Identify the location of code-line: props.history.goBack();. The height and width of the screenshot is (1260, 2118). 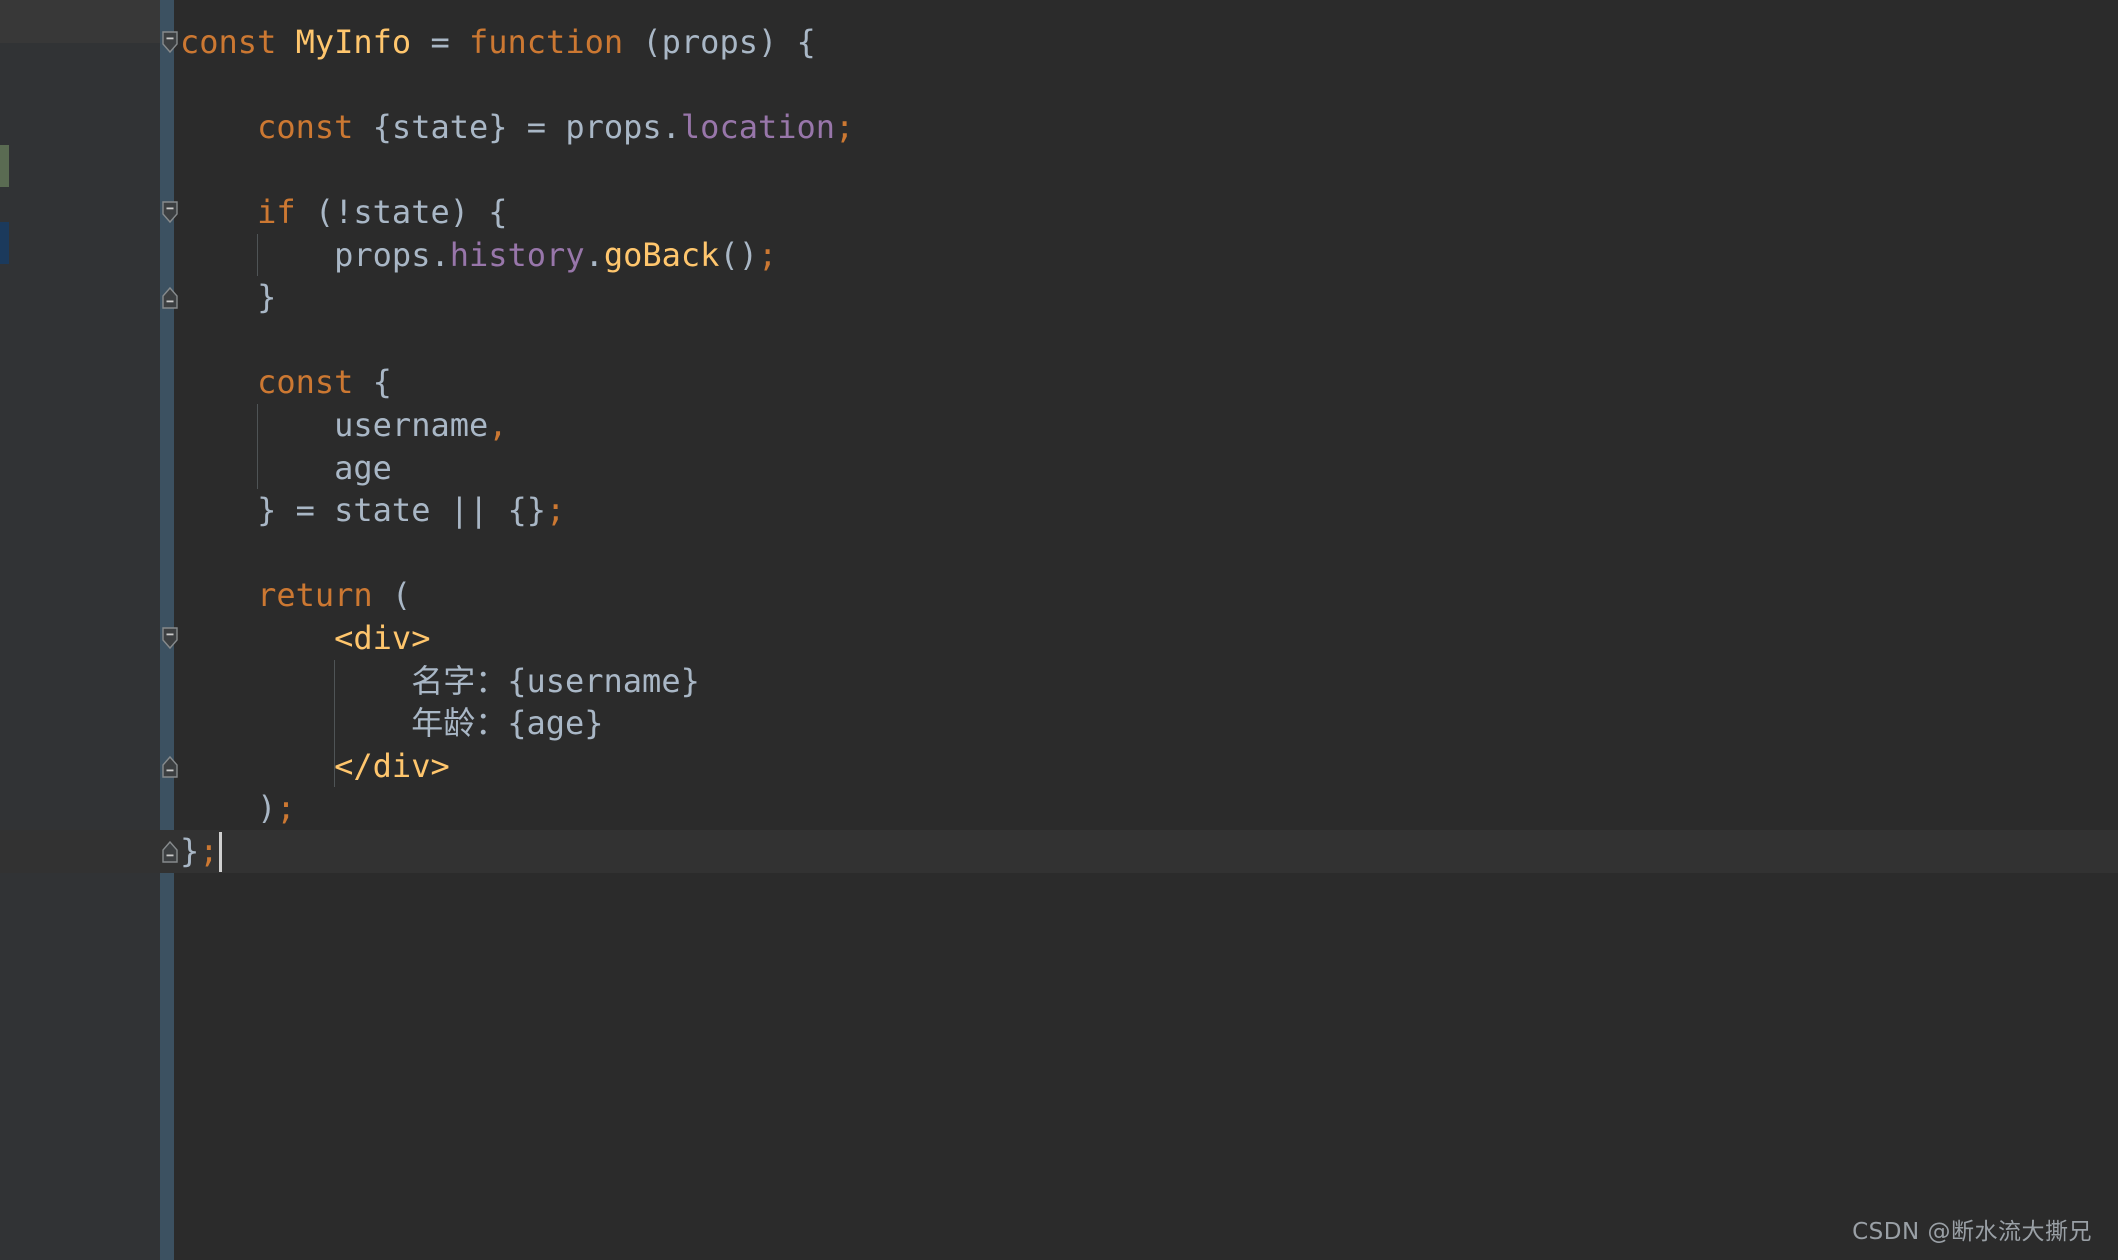
(1146, 255).